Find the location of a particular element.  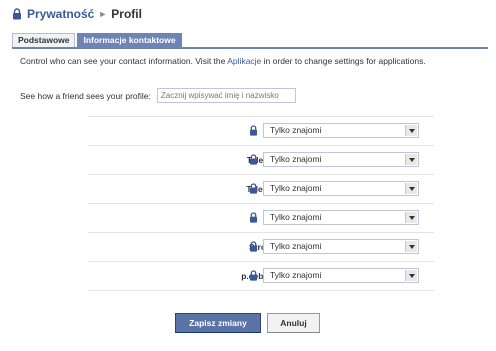

cancel-button: Anuluj is located at coordinates (293, 323).